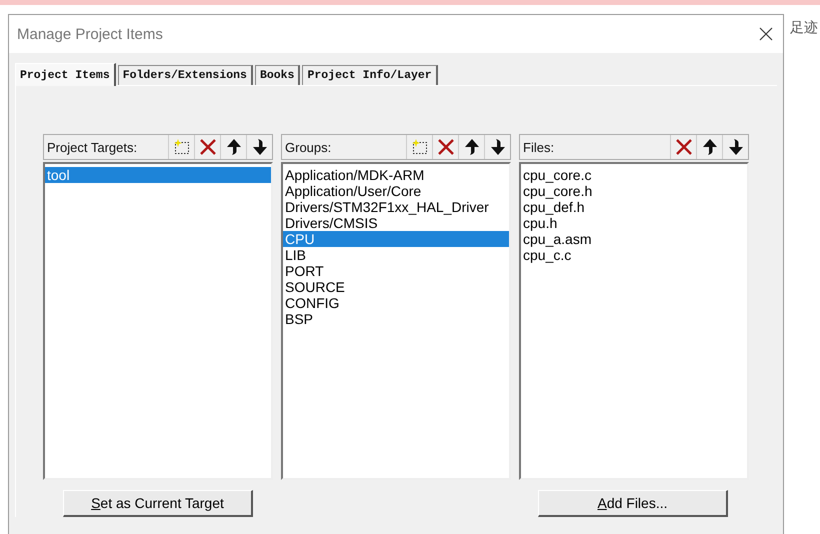  Describe the element at coordinates (396, 239) in the screenshot. I see `list-item: CPU` at that location.